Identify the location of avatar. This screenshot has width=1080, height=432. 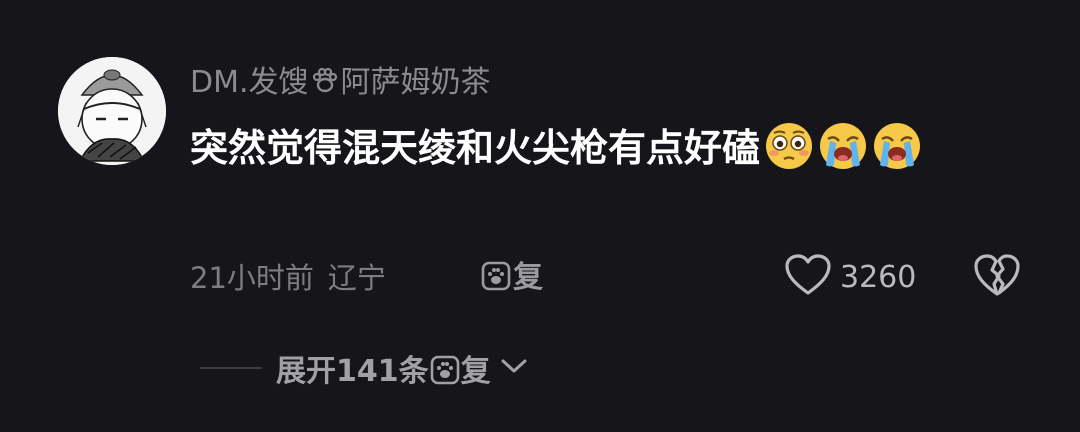
(112, 111).